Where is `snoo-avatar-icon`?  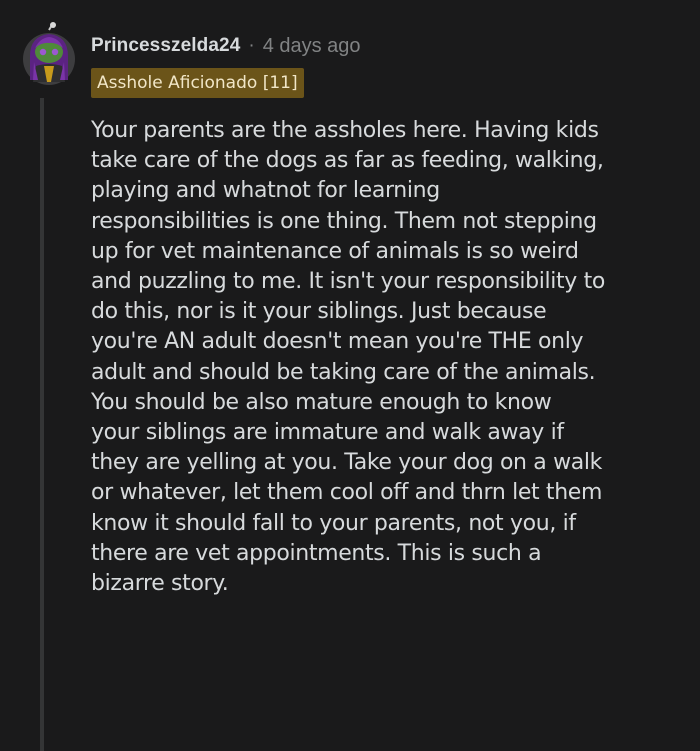 snoo-avatar-icon is located at coordinates (49, 54).